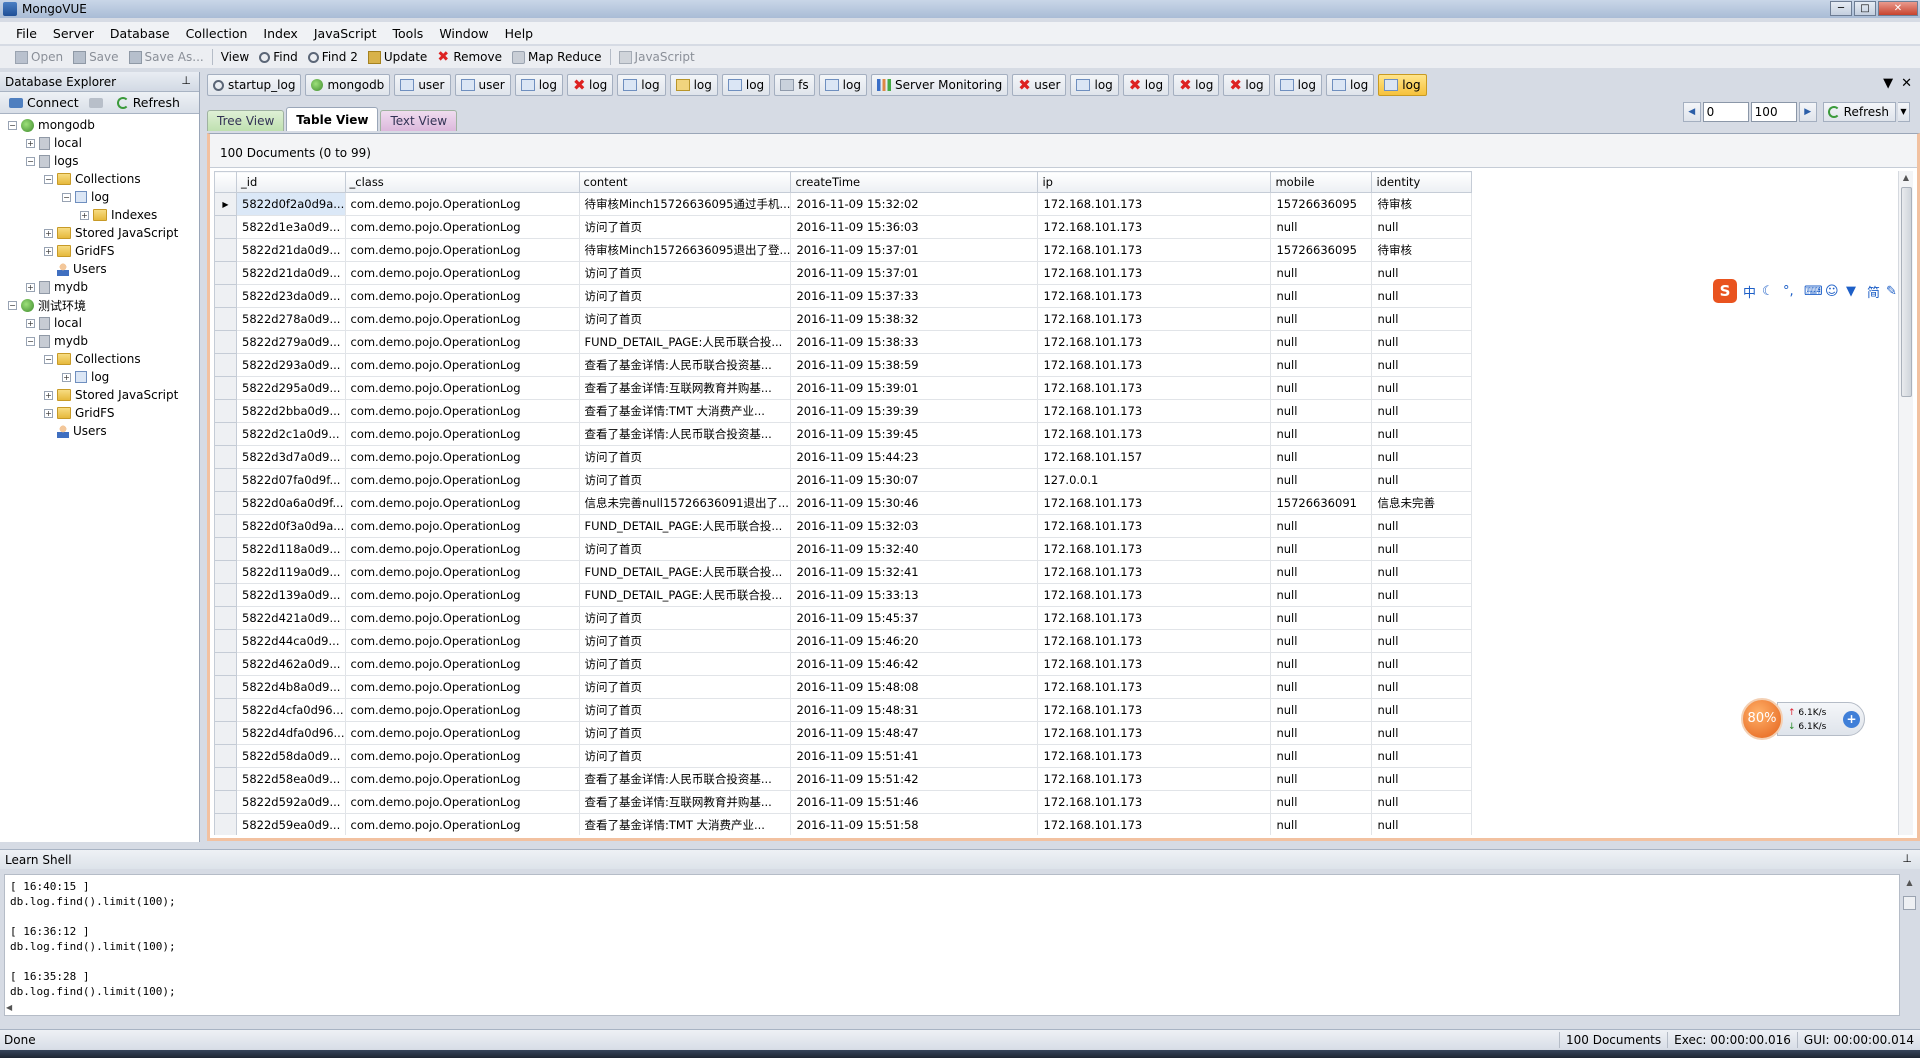  What do you see at coordinates (99, 341) in the screenshot?
I see `tree-node: − mydb` at bounding box center [99, 341].